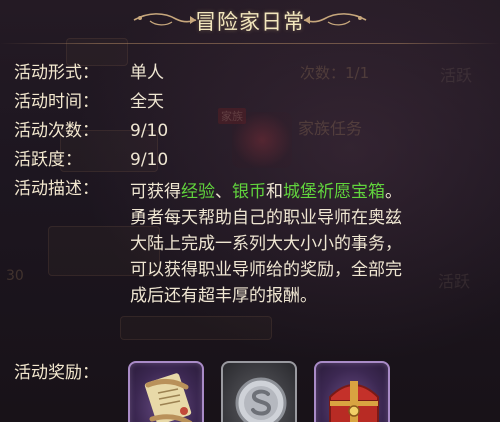 Image resolution: width=500 pixels, height=422 pixels. I want to click on title-bar: 冒险家日常, so click(250, 22).